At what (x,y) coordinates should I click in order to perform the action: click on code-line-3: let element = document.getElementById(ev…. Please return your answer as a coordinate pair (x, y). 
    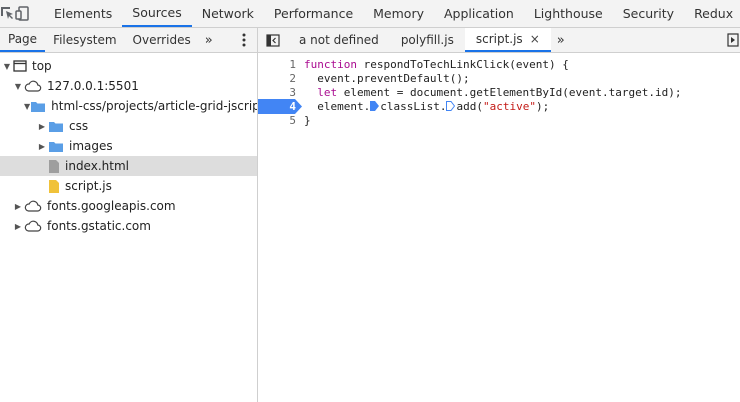
    Looking at the image, I should click on (493, 93).